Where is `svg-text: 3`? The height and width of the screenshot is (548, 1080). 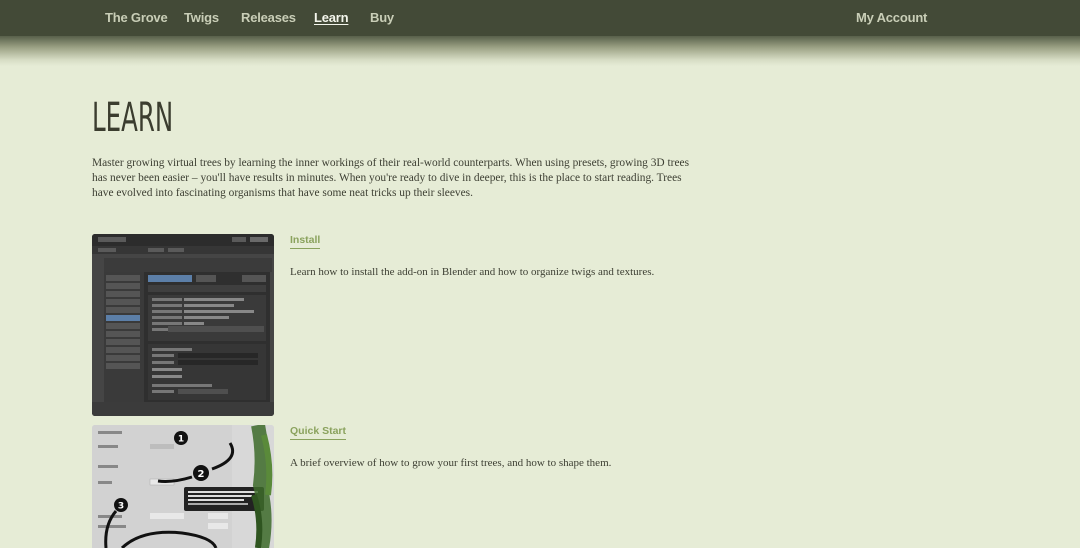 svg-text: 3 is located at coordinates (121, 507).